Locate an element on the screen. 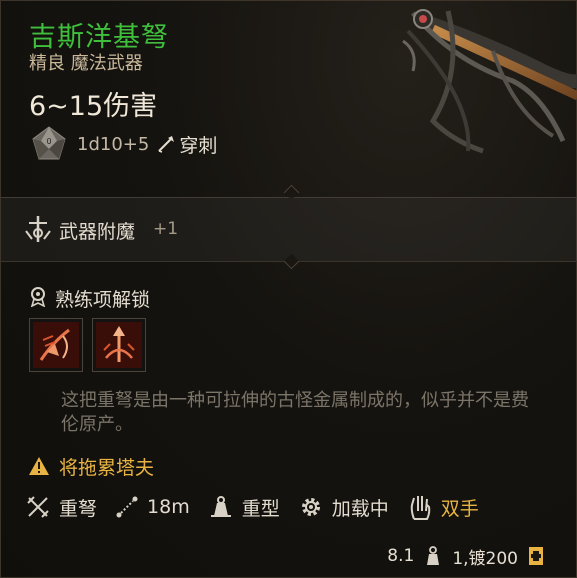  property-range: 18m is located at coordinates (152, 507).